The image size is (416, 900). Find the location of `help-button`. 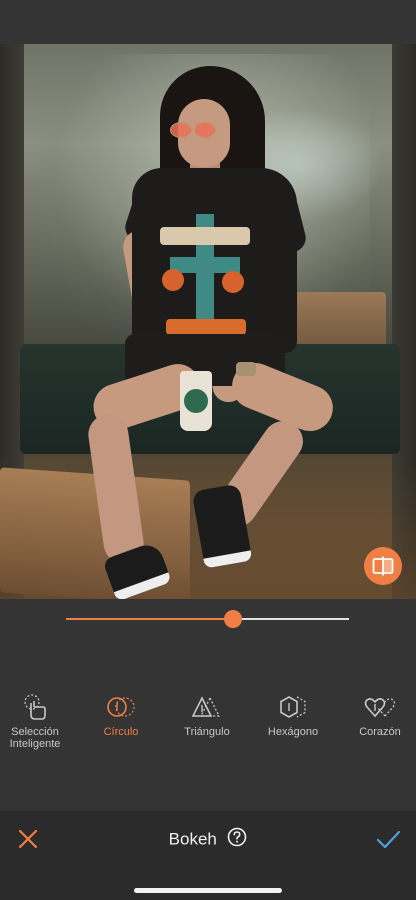

help-button is located at coordinates (237, 839).